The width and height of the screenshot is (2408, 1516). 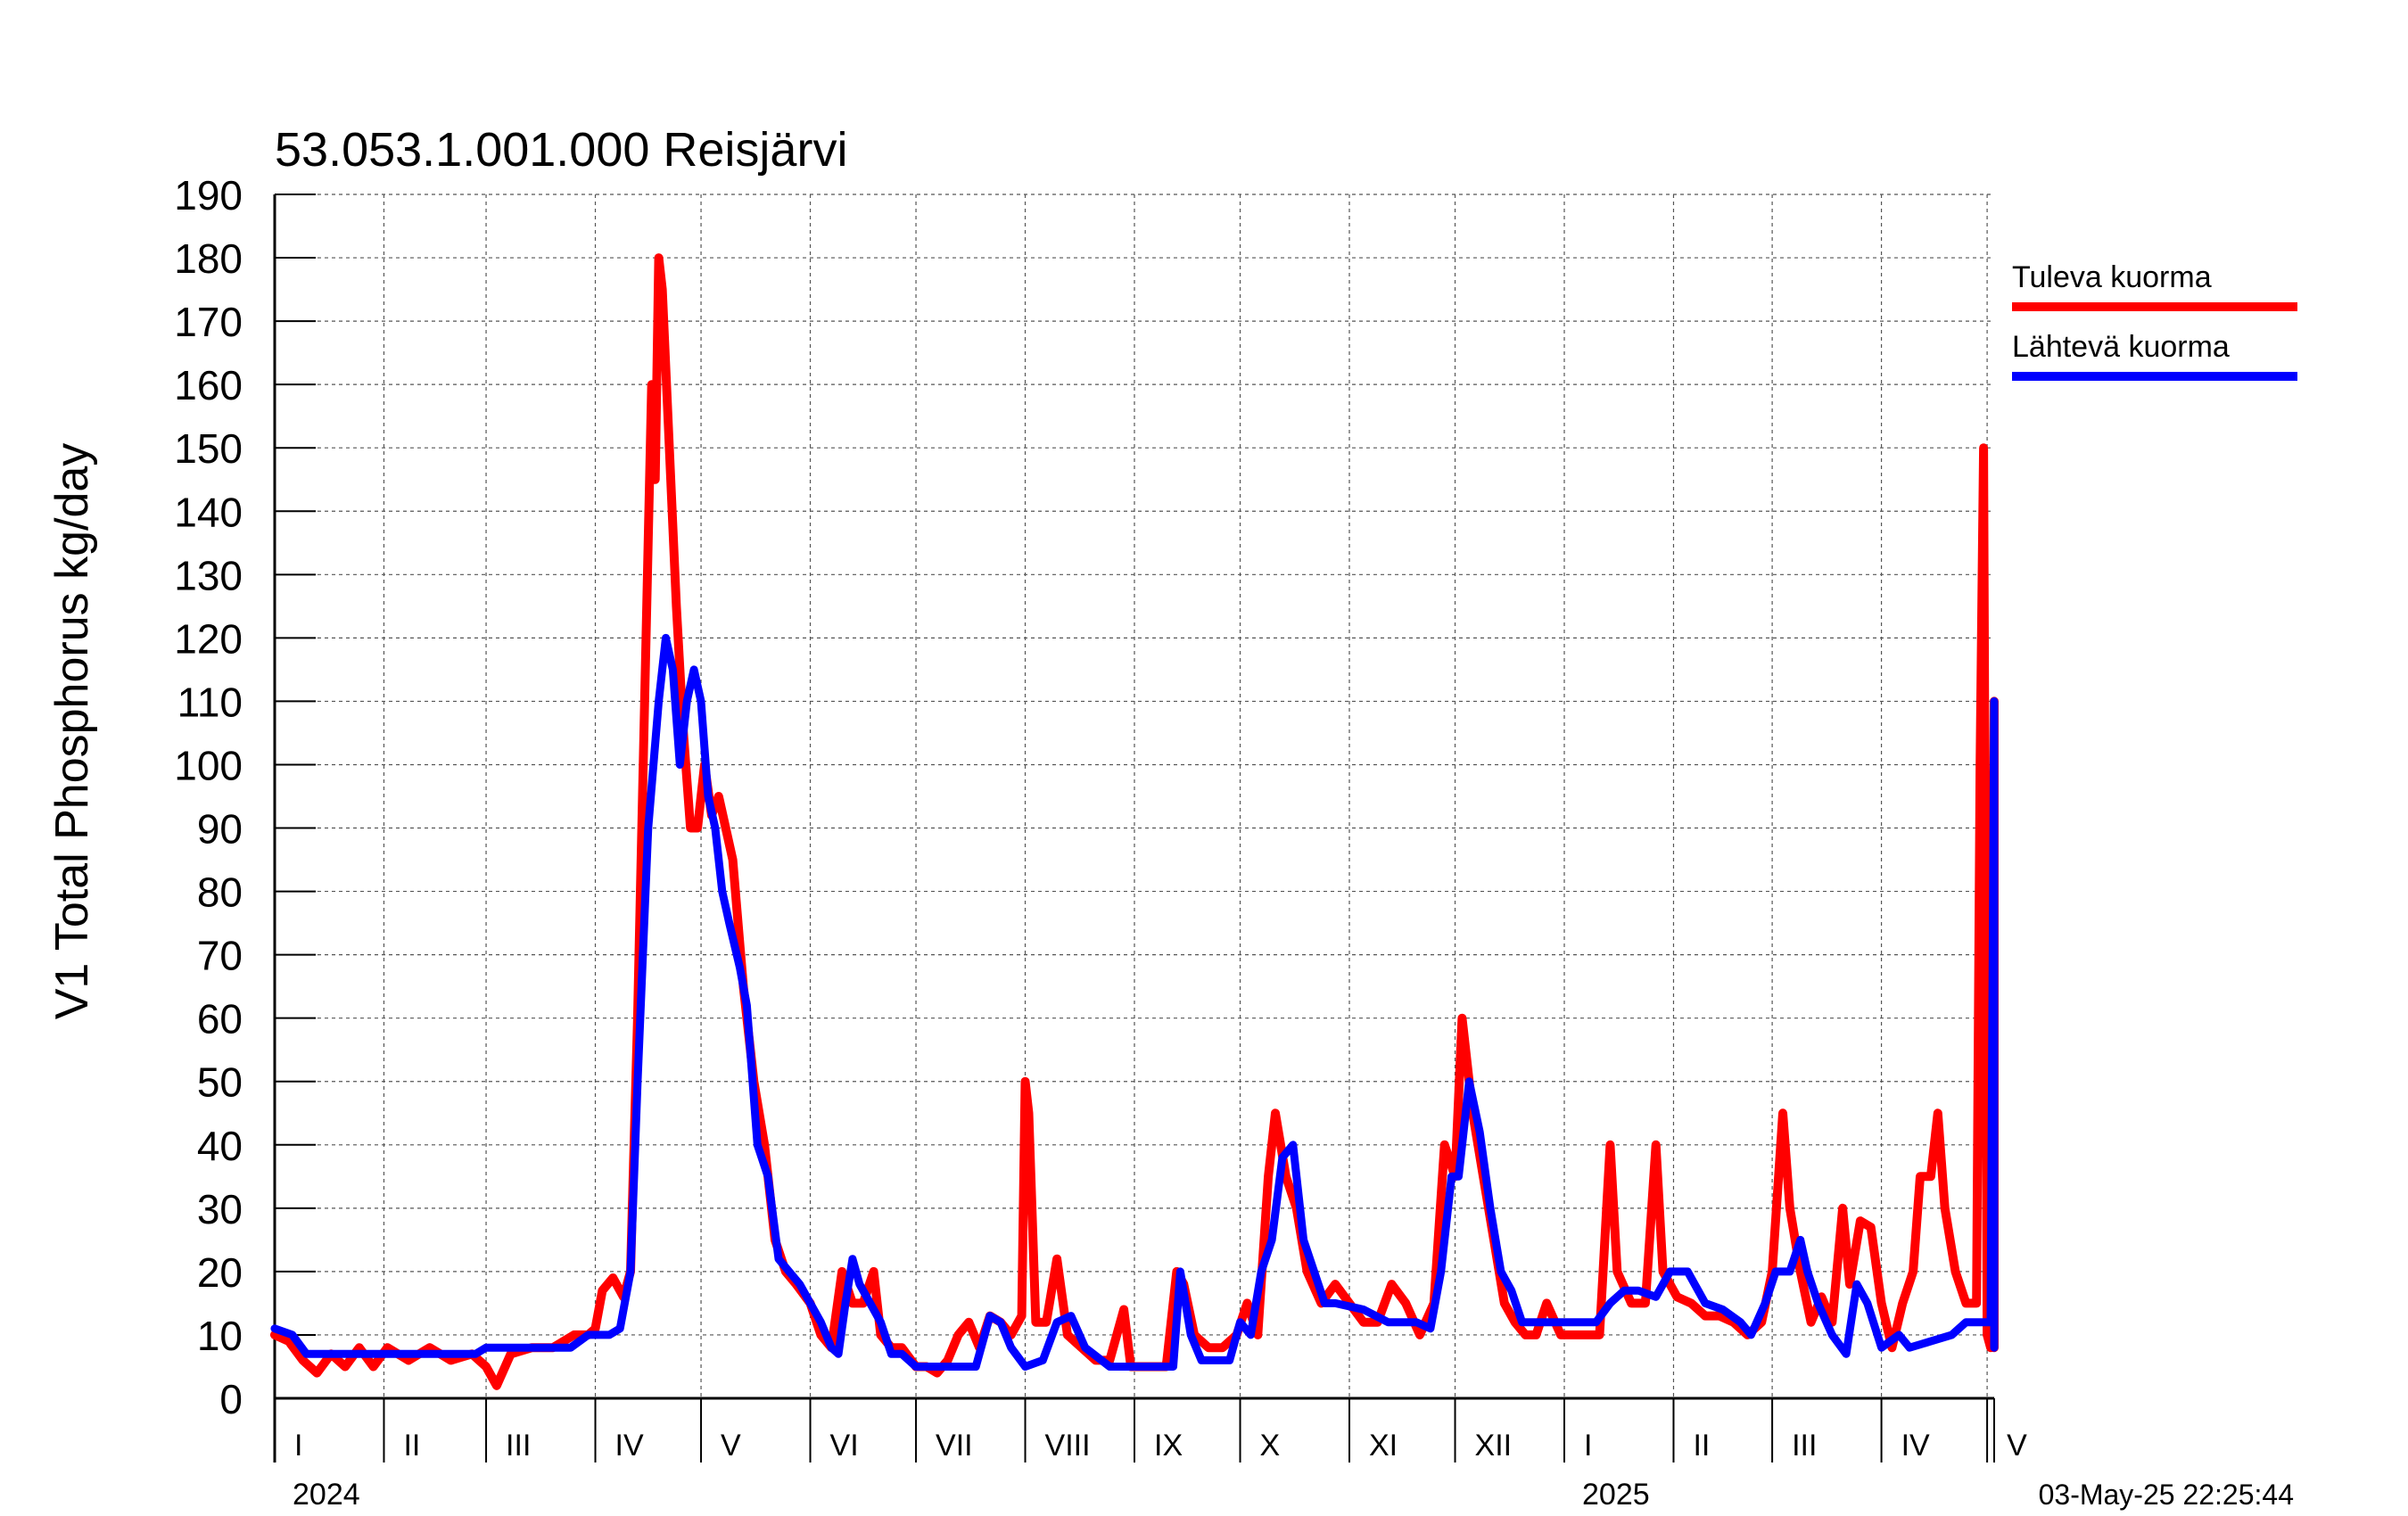 What do you see at coordinates (208, 512) in the screenshot?
I see `y-tick-label: 140` at bounding box center [208, 512].